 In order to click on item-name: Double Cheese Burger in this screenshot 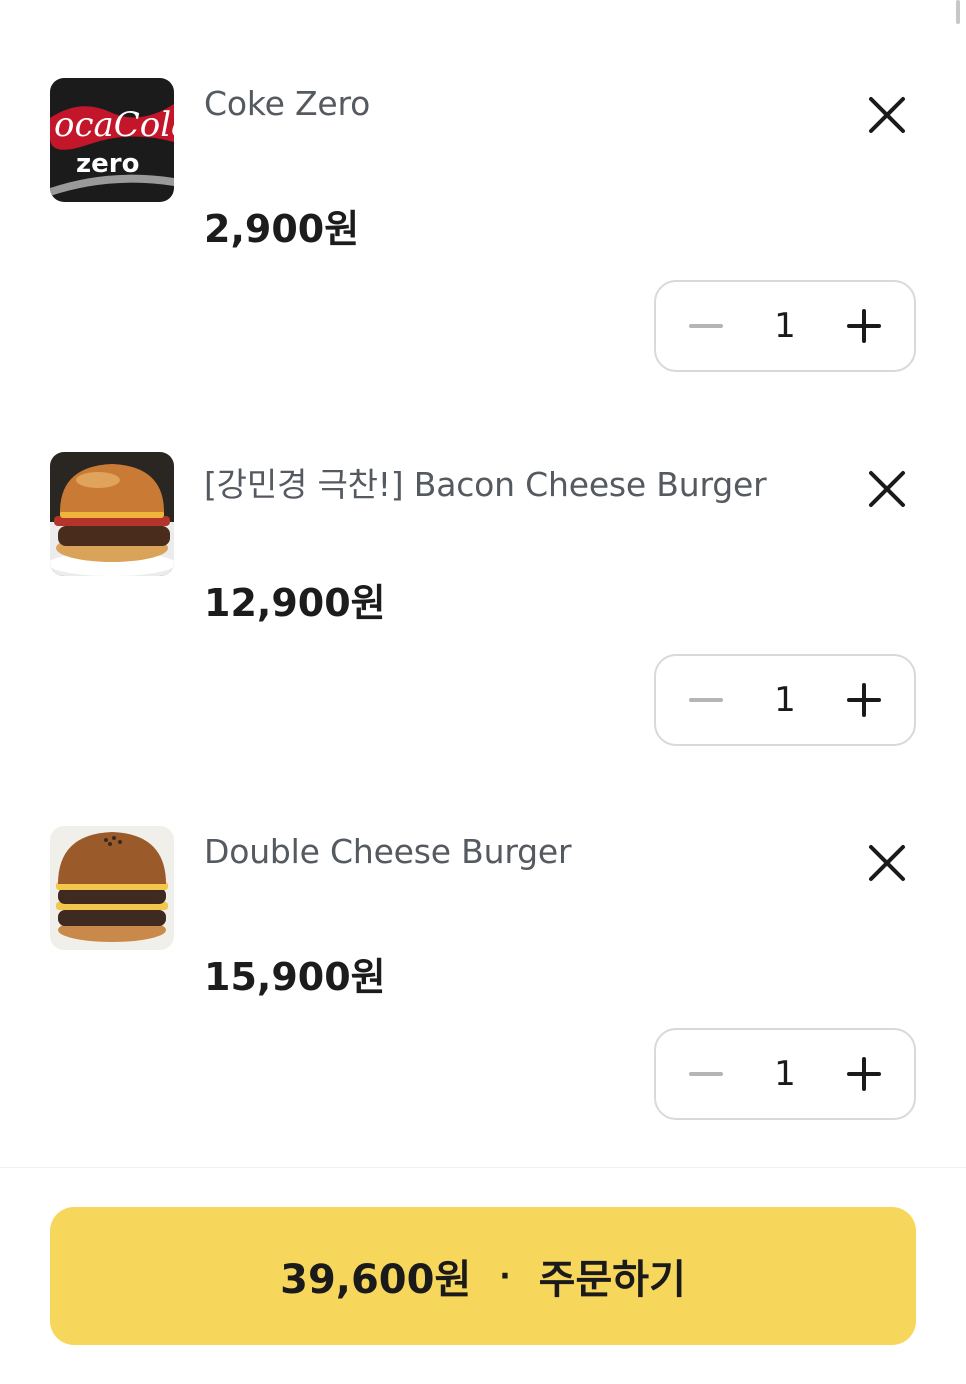, I will do `click(388, 851)`.